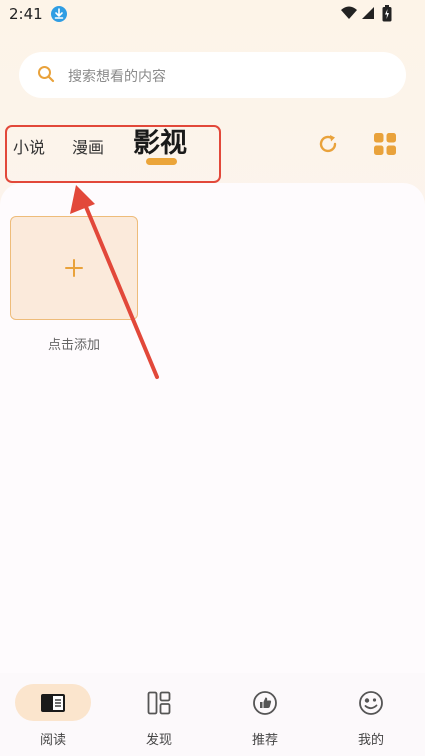 The height and width of the screenshot is (756, 425). I want to click on nav-read-label: 阅读, so click(52, 740).